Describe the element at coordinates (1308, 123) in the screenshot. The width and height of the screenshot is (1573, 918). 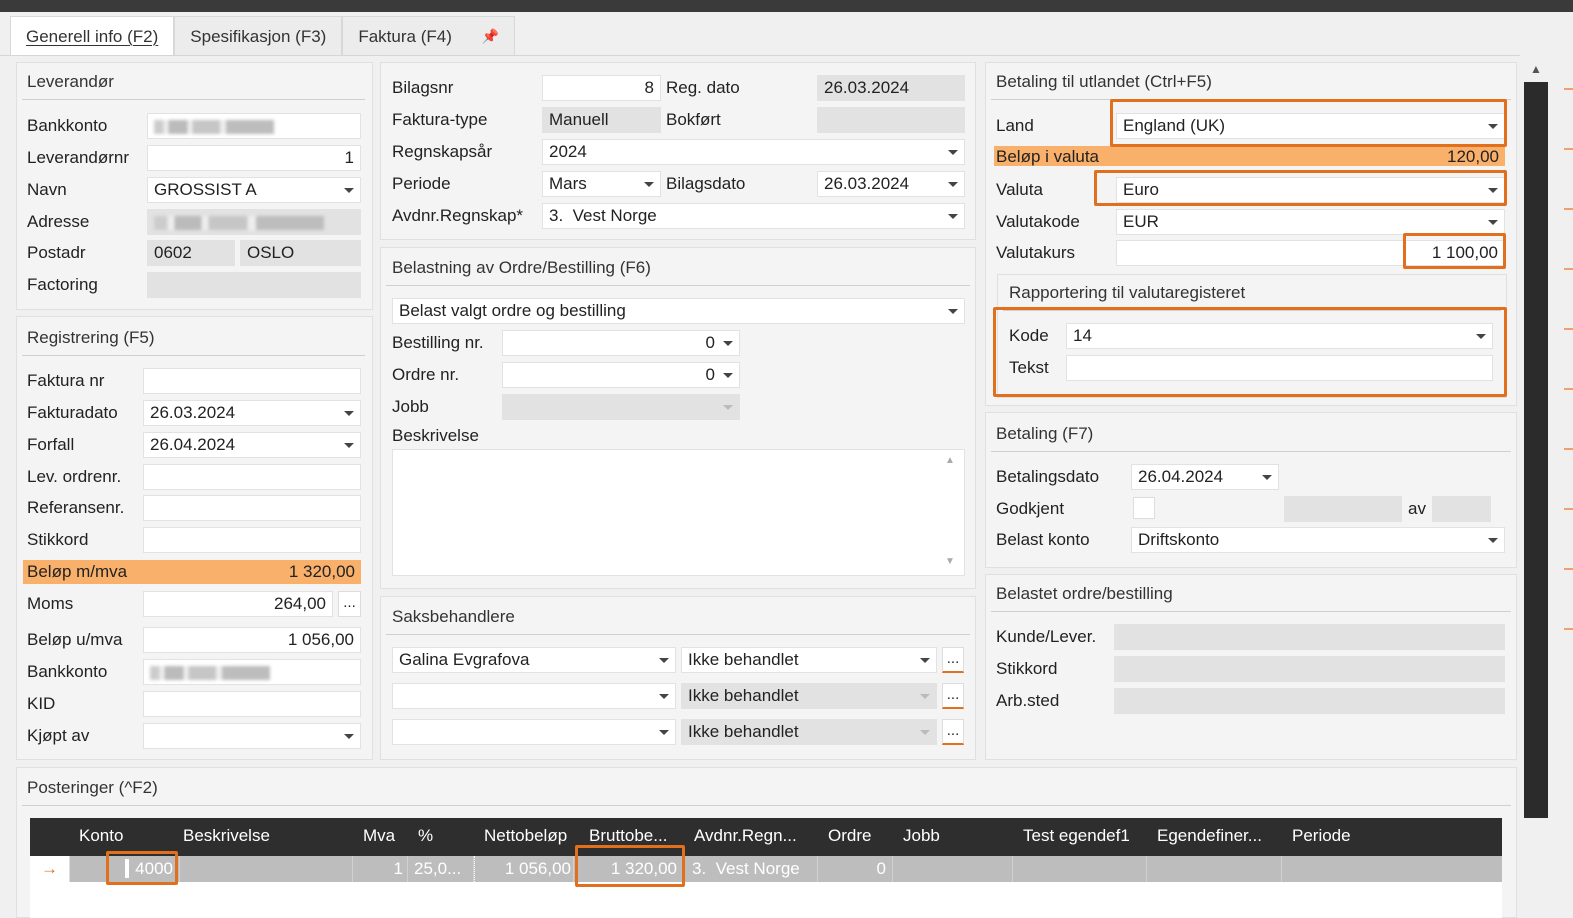
I see `annotation-box-land` at that location.